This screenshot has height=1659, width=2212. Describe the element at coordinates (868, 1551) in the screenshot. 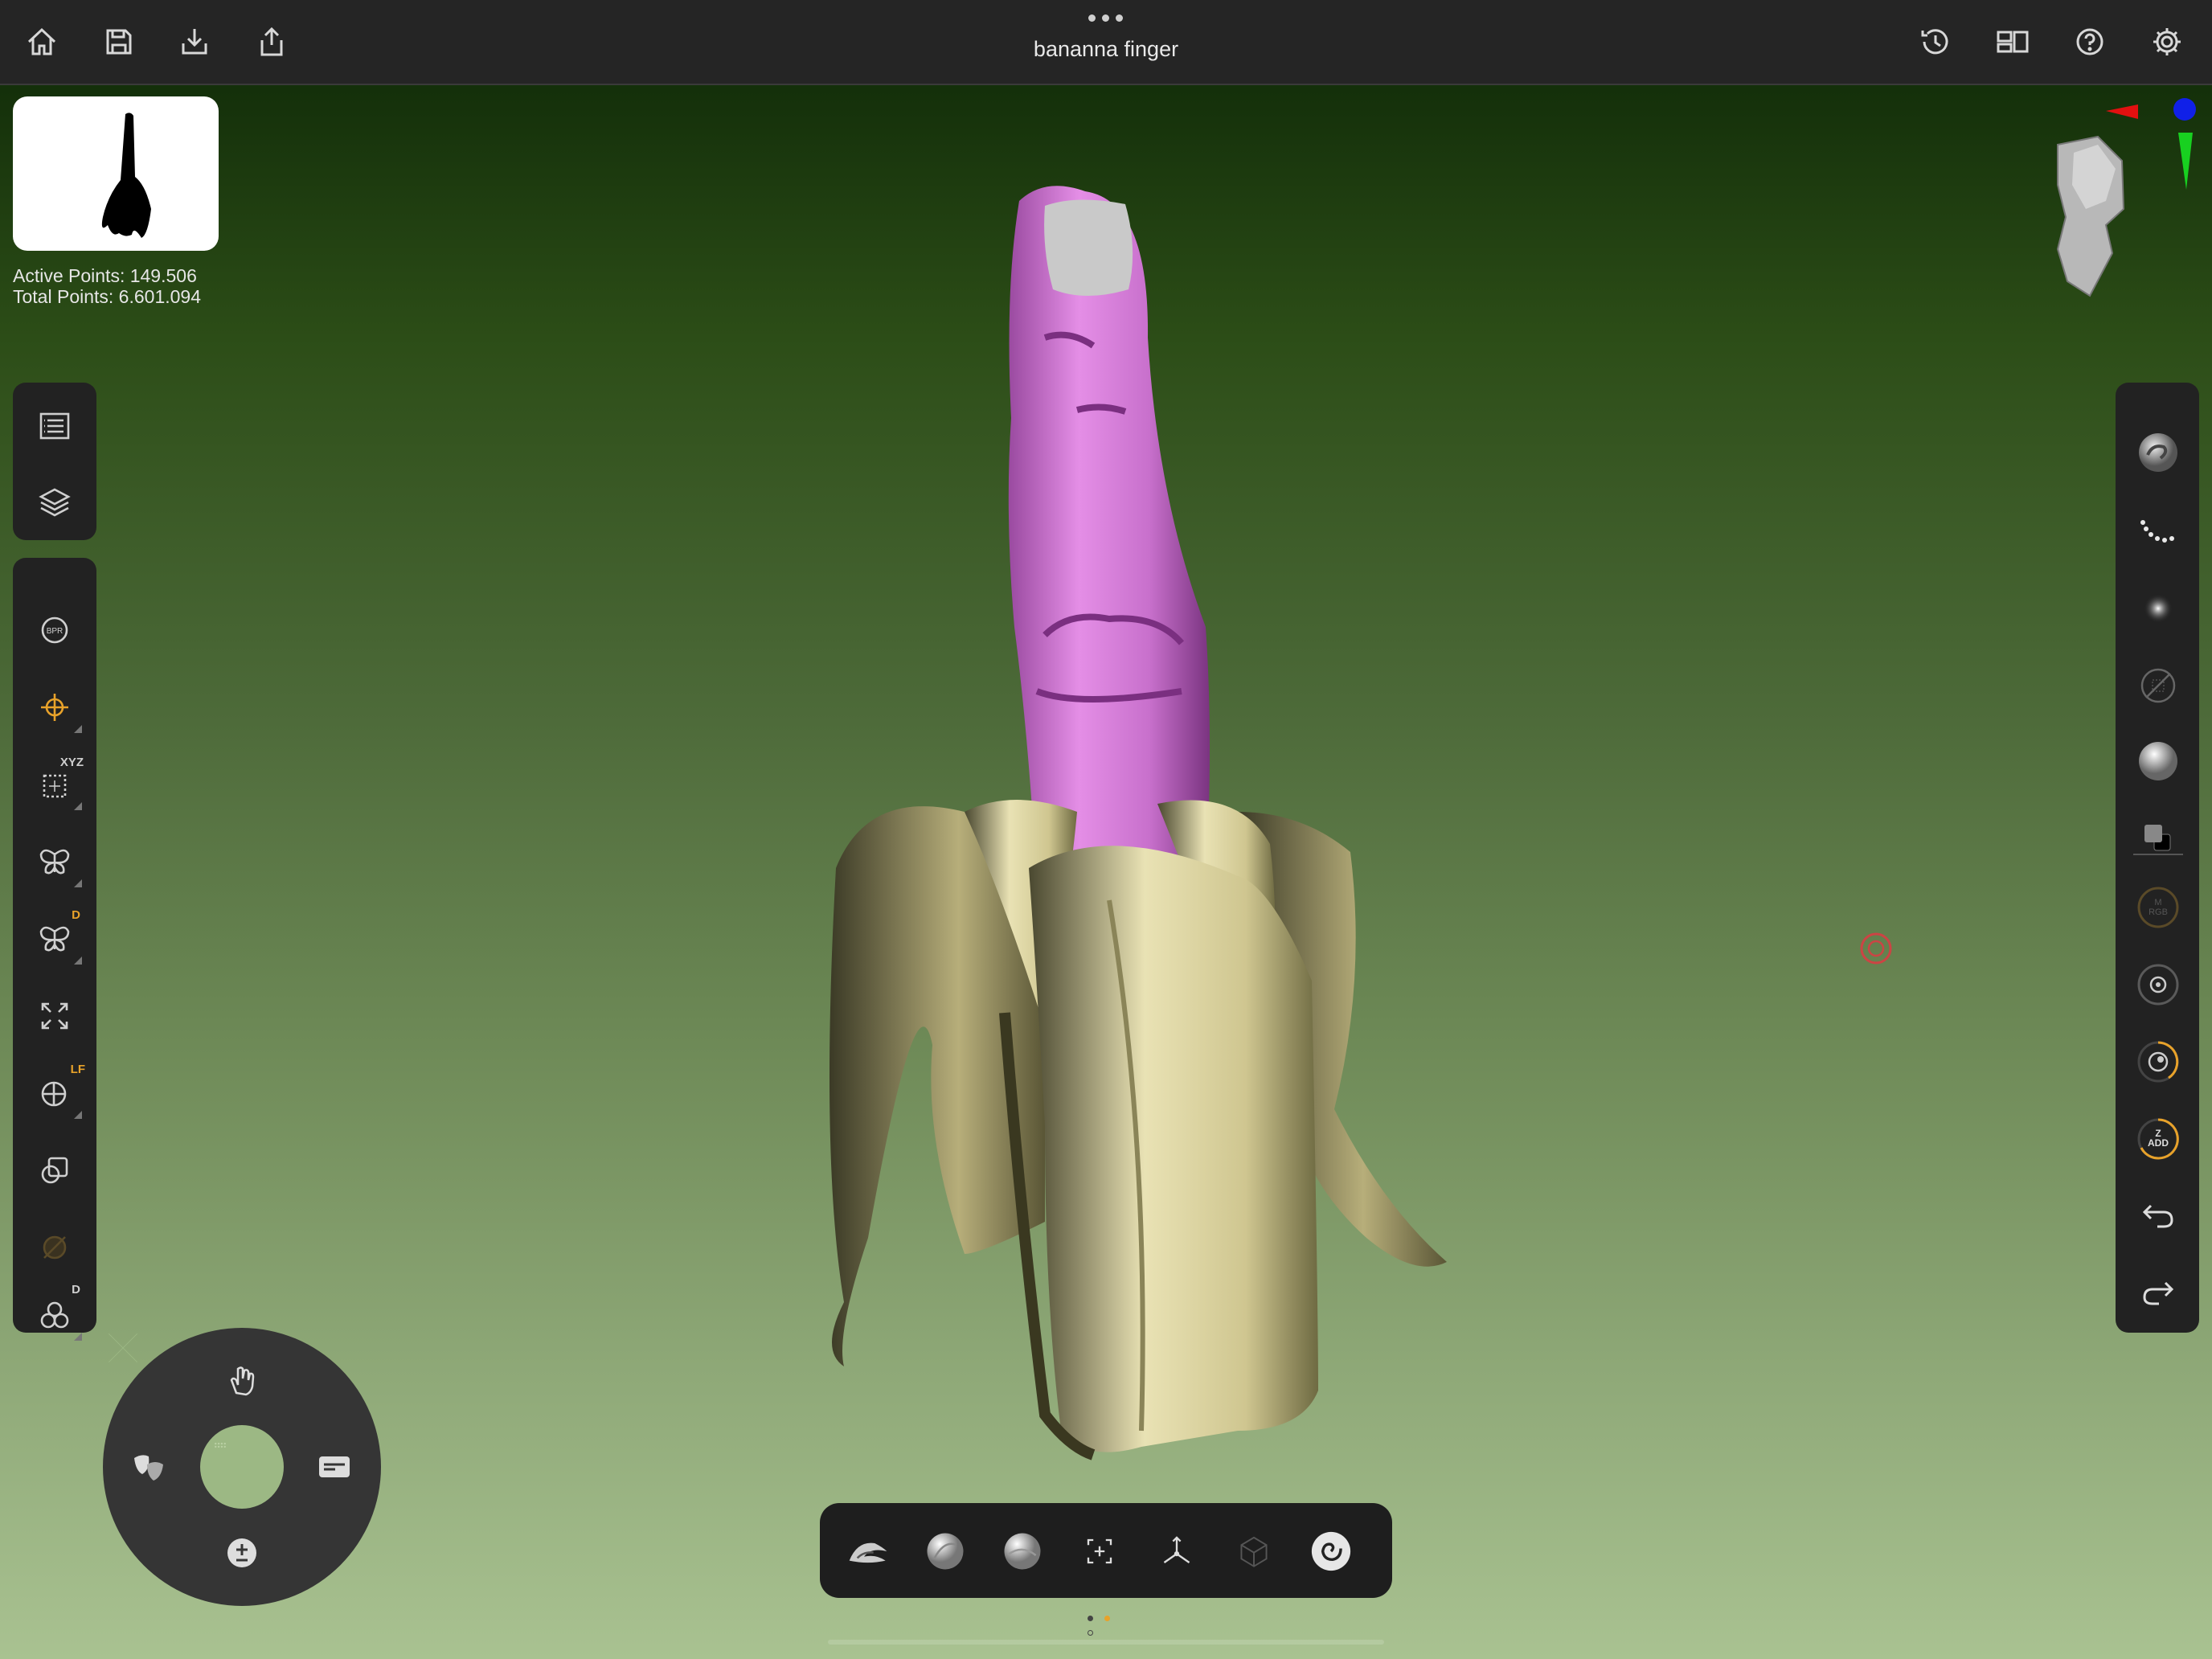

I see `mask-brush` at that location.